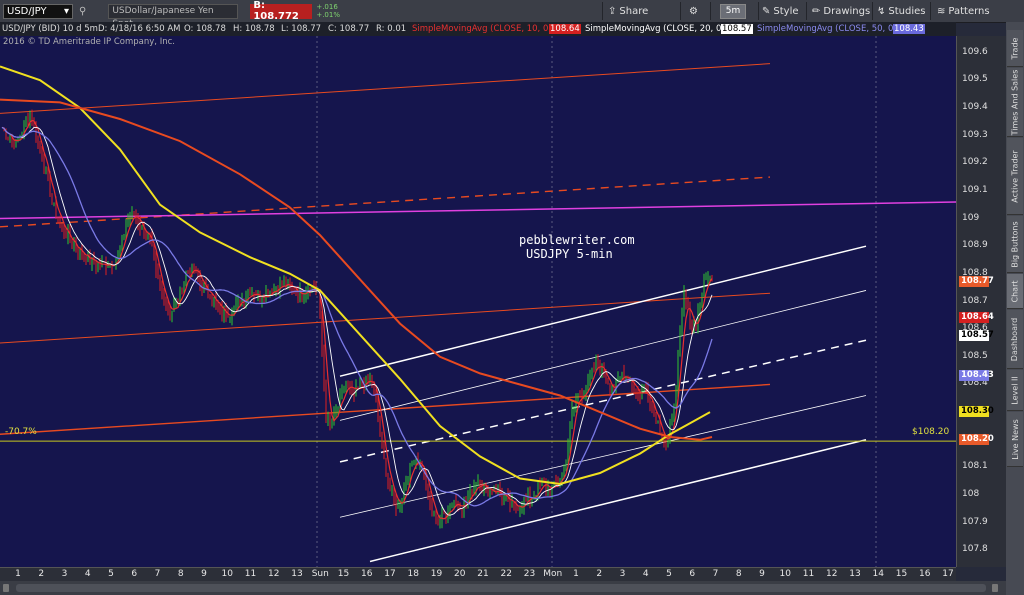 This screenshot has height=595, width=1024. I want to click on time-tick-label: 7, so click(715, 574).